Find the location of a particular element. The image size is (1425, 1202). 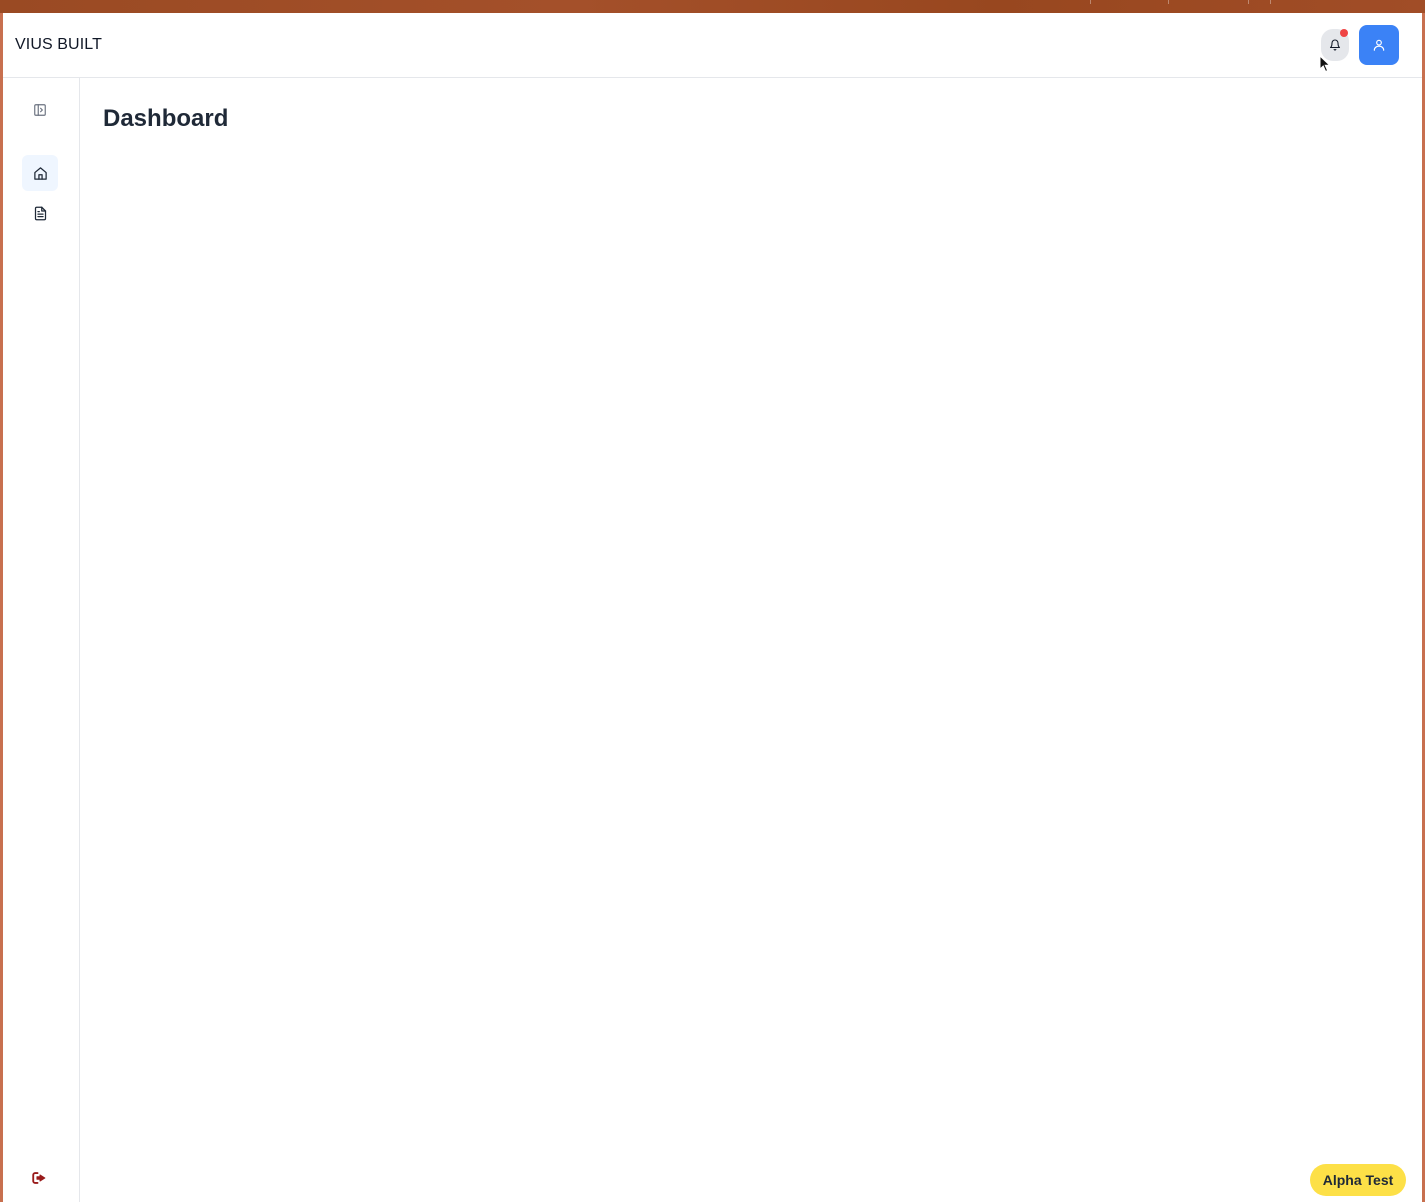

logout-icon is located at coordinates (39, 1178).